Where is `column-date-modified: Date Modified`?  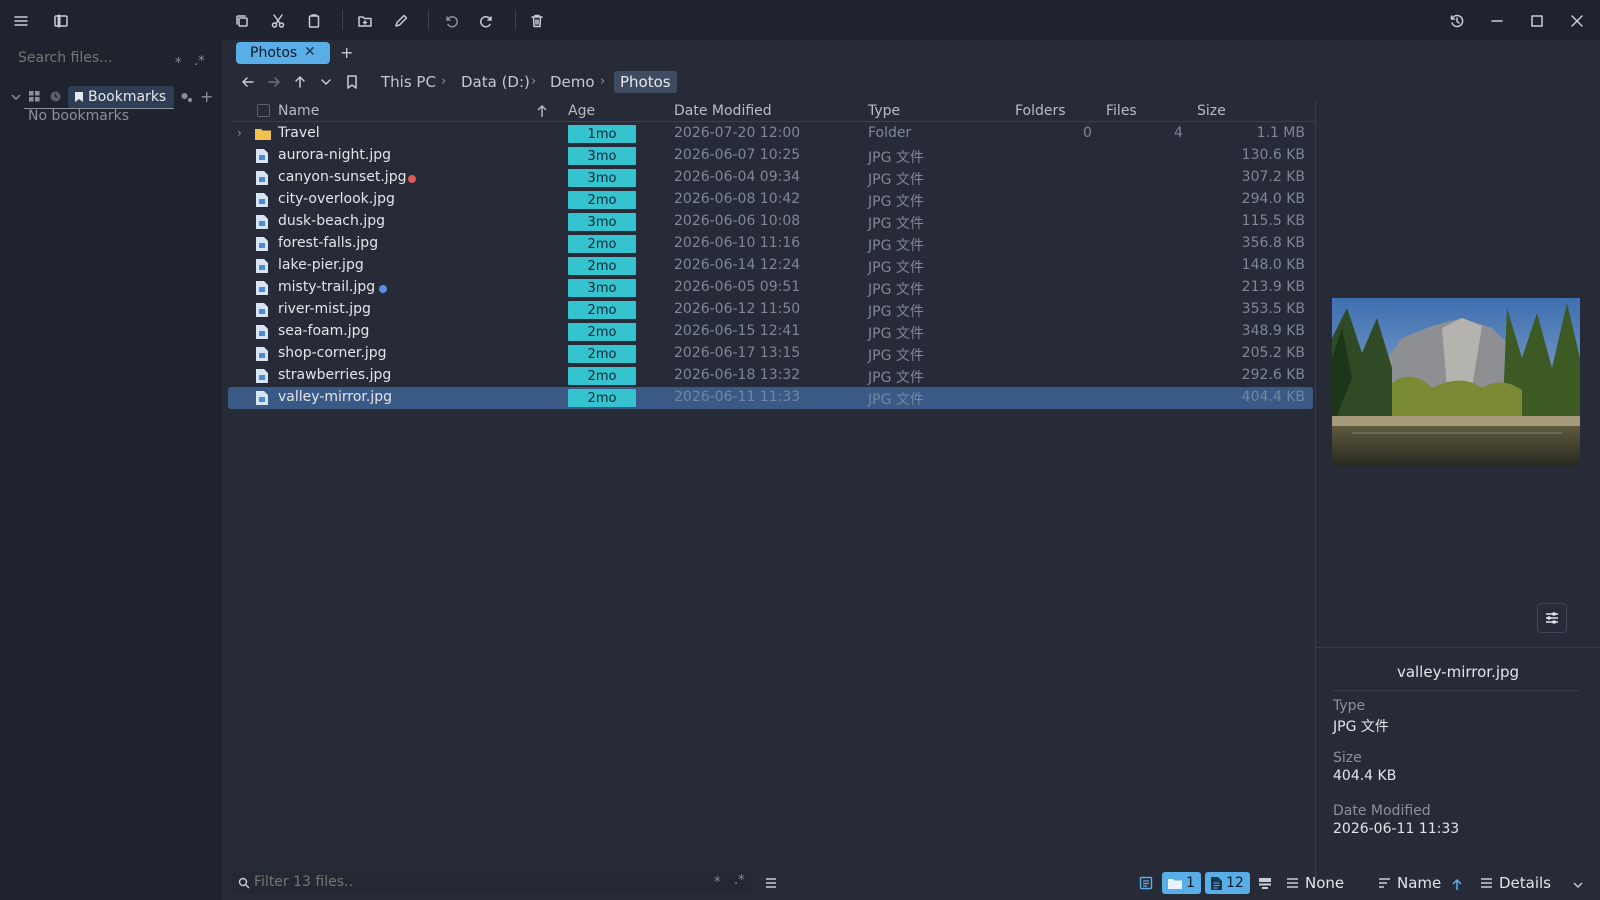 column-date-modified: Date Modified is located at coordinates (723, 111).